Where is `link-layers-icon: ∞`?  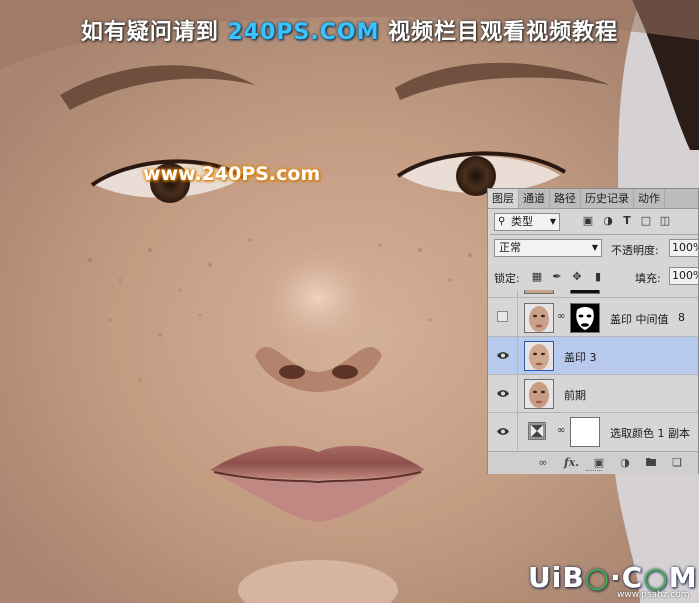
link-layers-icon: ∞ is located at coordinates (543, 463).